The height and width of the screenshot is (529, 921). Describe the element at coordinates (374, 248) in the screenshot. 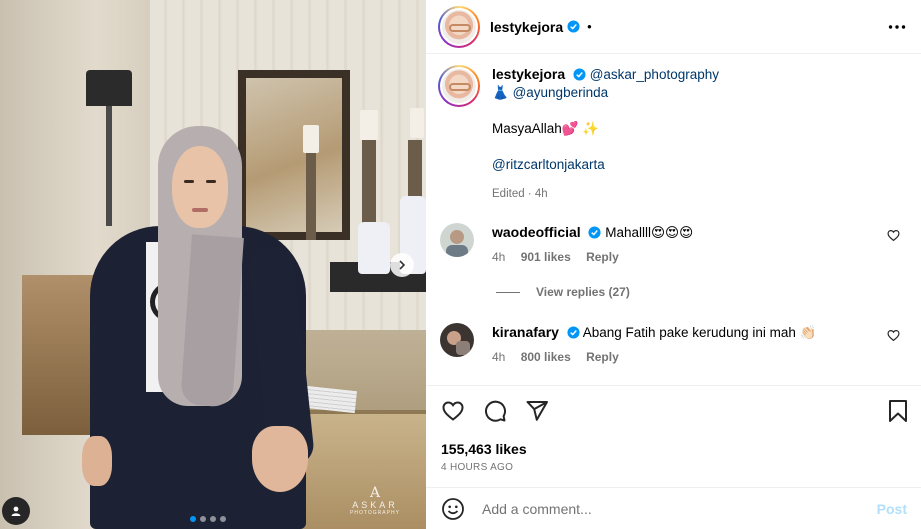

I see `photo-vase` at that location.